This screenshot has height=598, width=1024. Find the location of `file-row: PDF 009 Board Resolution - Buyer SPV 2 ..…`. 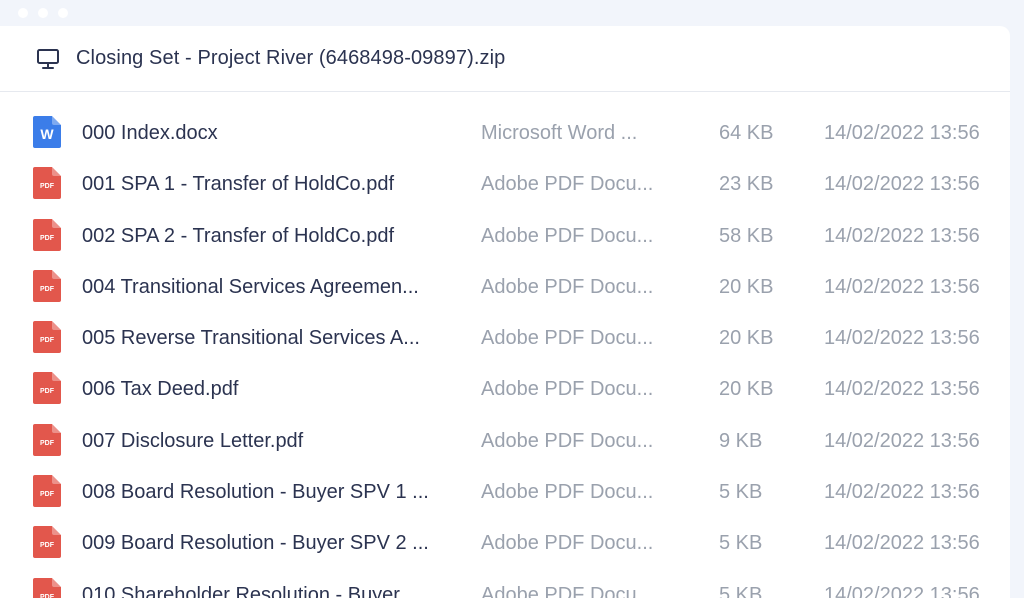

file-row: PDF 009 Board Resolution - Buyer SPV 2 ..… is located at coordinates (505, 543).